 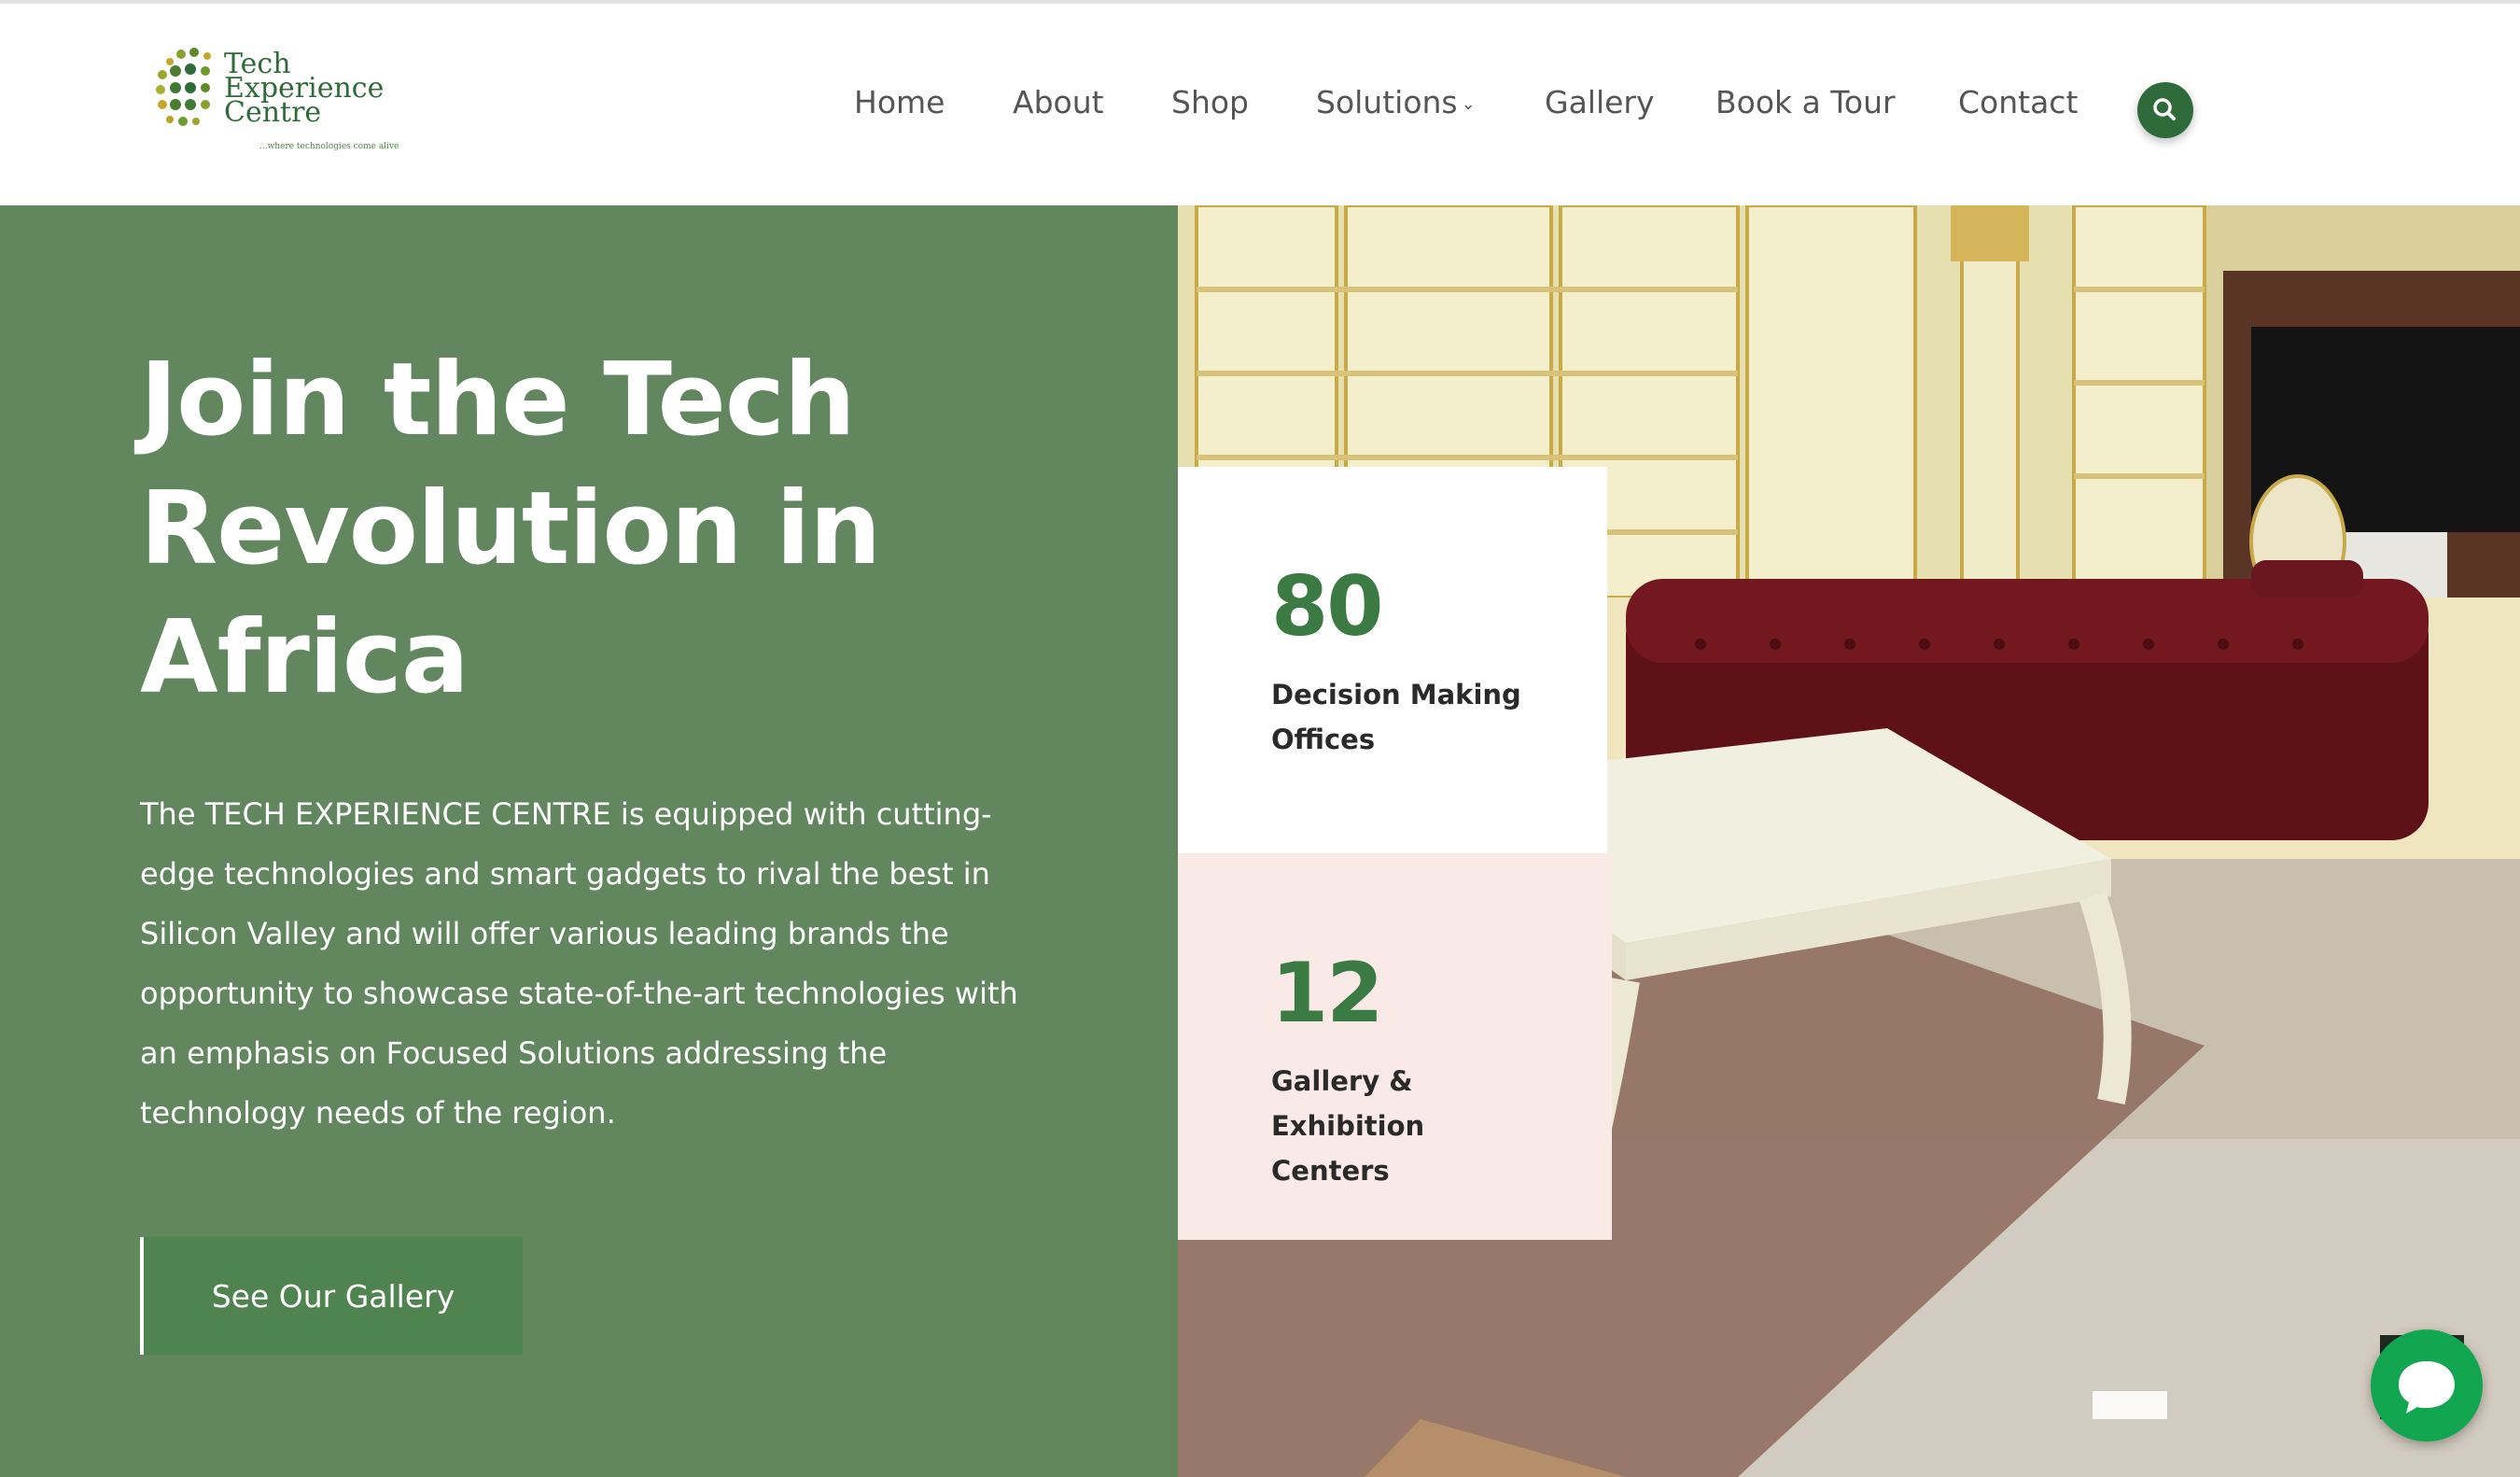 What do you see at coordinates (329, 146) in the screenshot?
I see `logo-tagline: ...where technologies come alive` at bounding box center [329, 146].